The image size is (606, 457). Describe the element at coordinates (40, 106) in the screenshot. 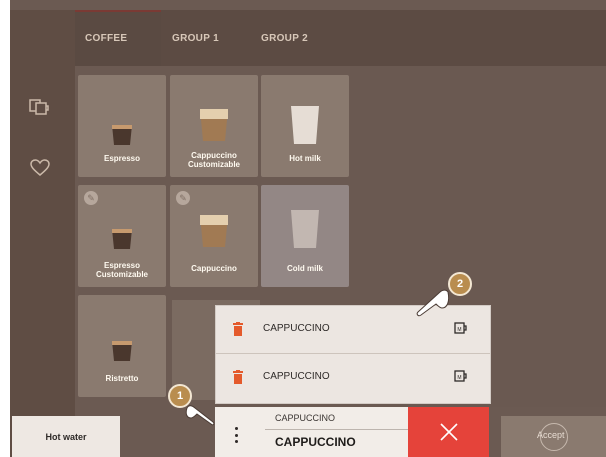

I see `multi-cup-icon` at that location.